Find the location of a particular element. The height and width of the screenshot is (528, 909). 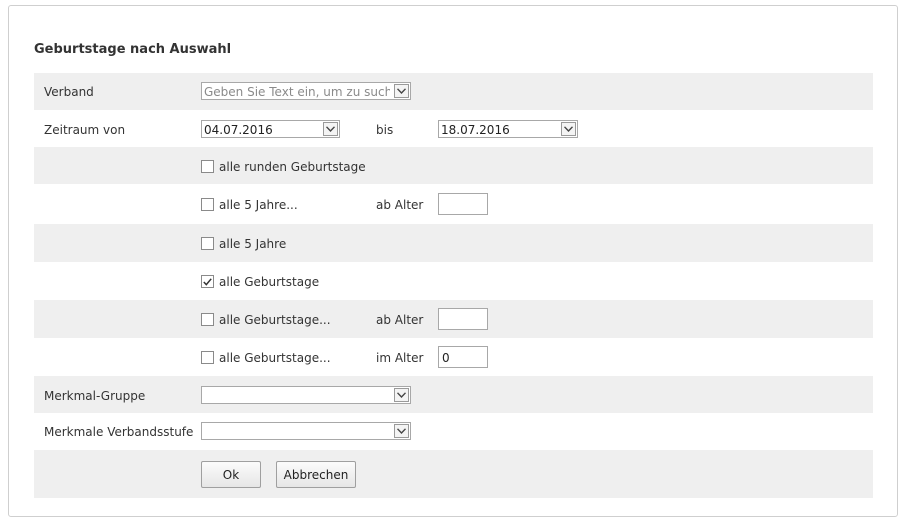

checkmark-icon is located at coordinates (207, 281).